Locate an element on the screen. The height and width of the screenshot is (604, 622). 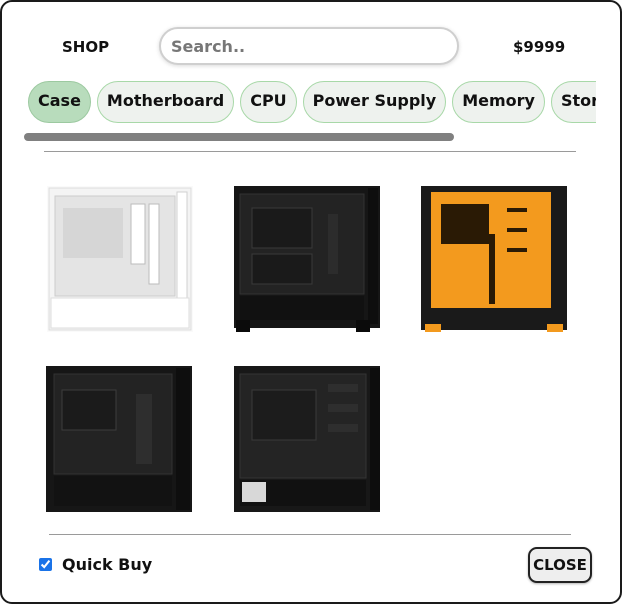
case-orange-image is located at coordinates (494, 259).